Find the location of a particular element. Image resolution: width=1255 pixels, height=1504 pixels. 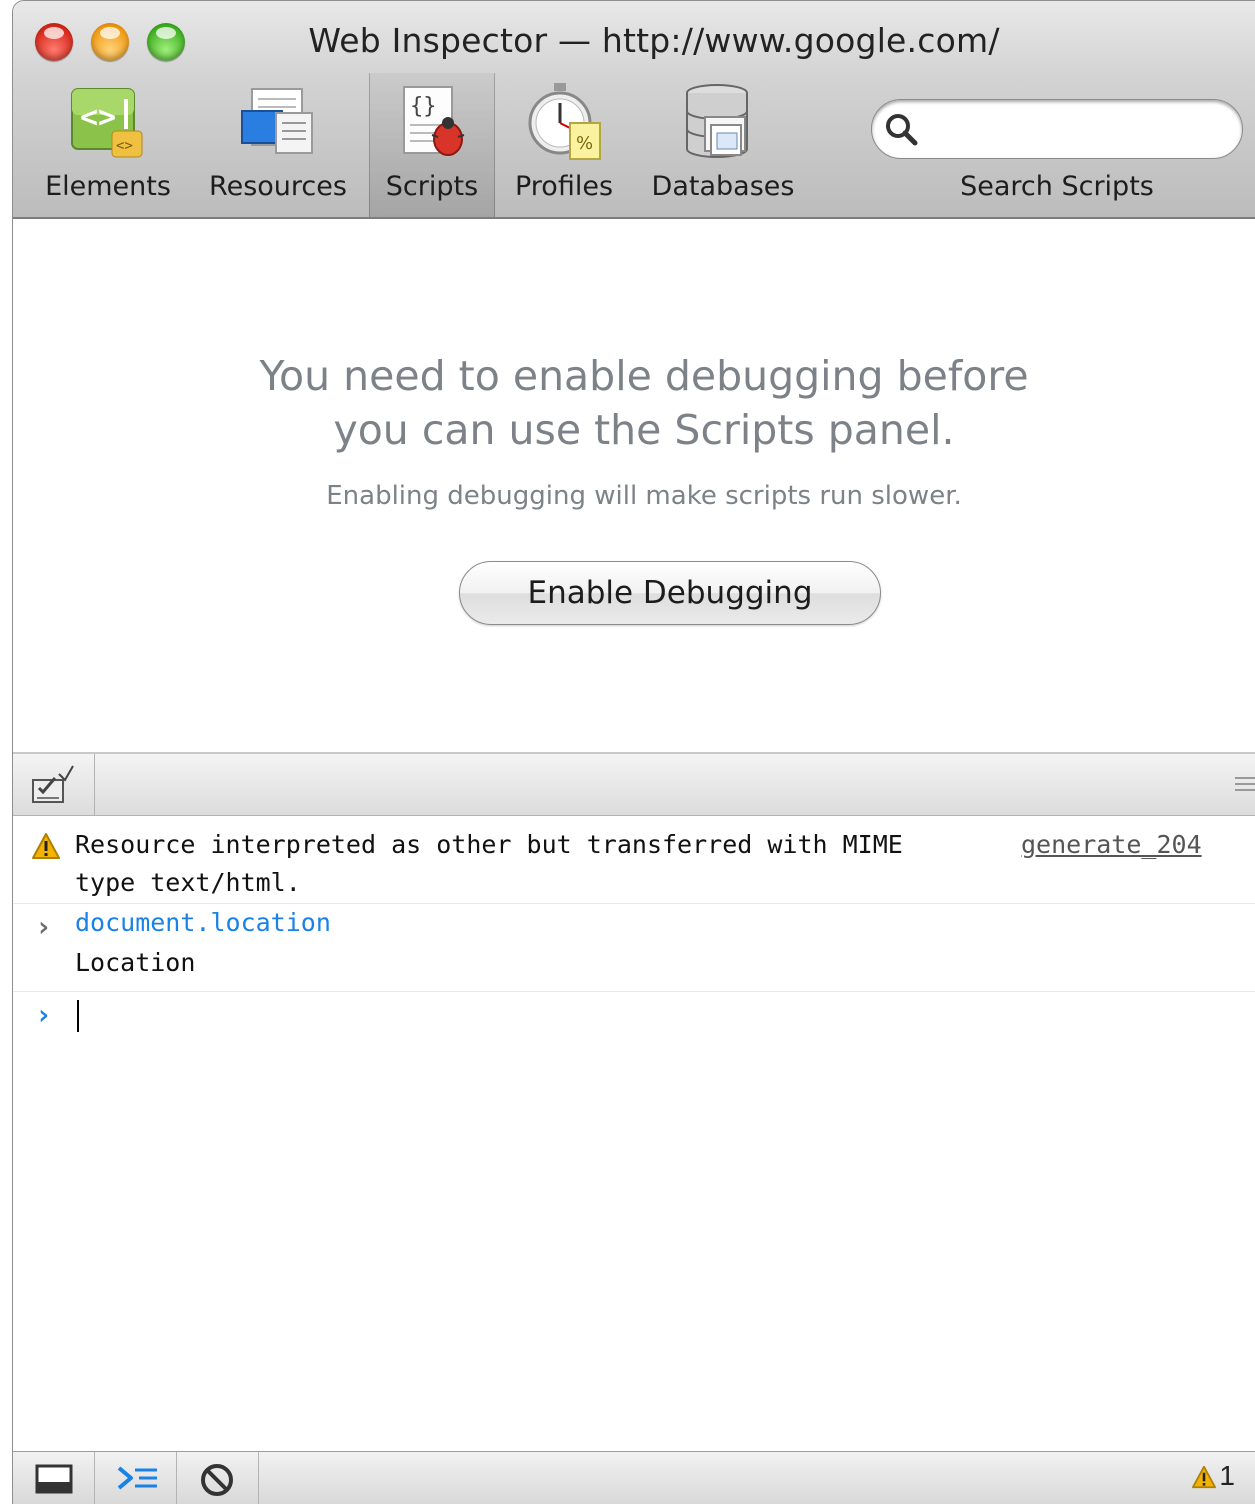

console-result: Location is located at coordinates (135, 962).